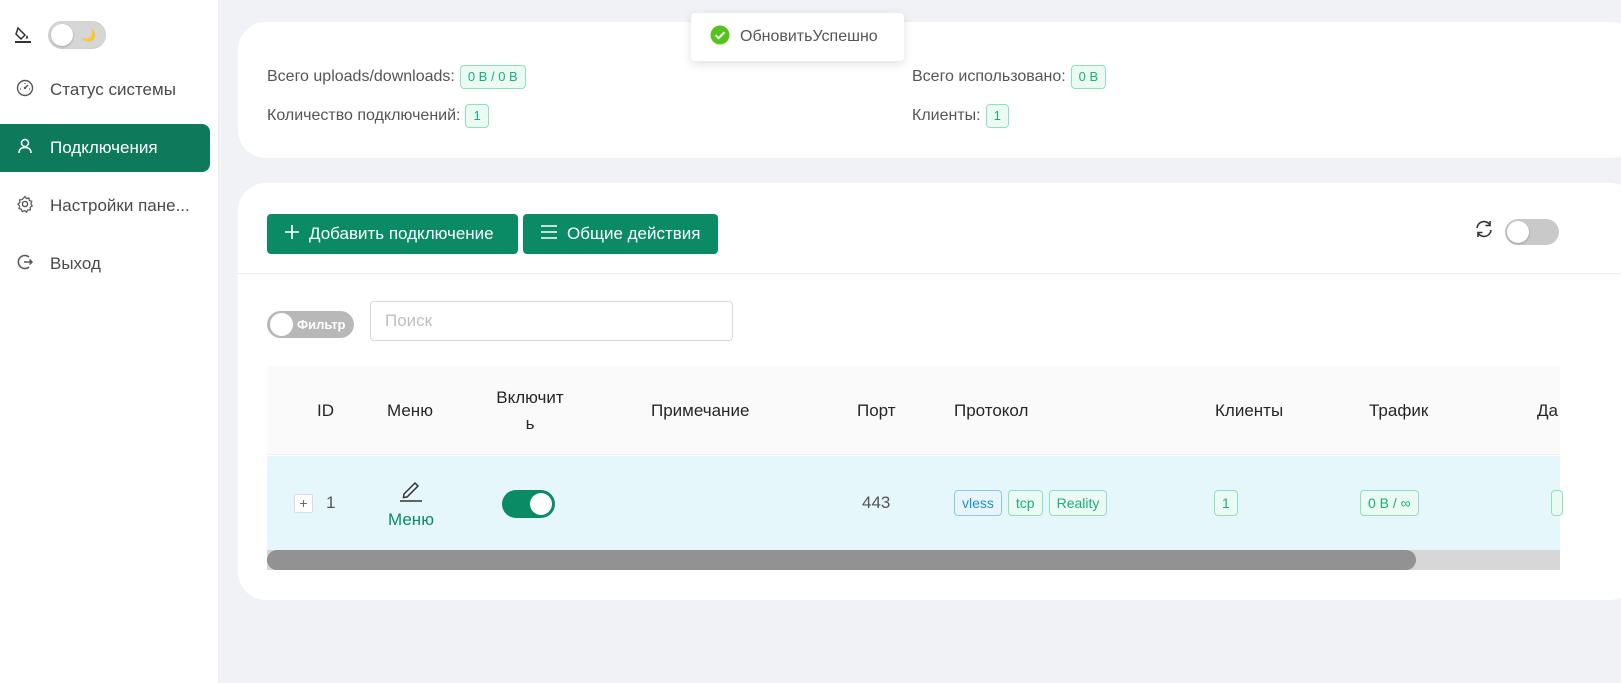  I want to click on stat-total-used: Всего использовано: 0 B, so click(1009, 77).